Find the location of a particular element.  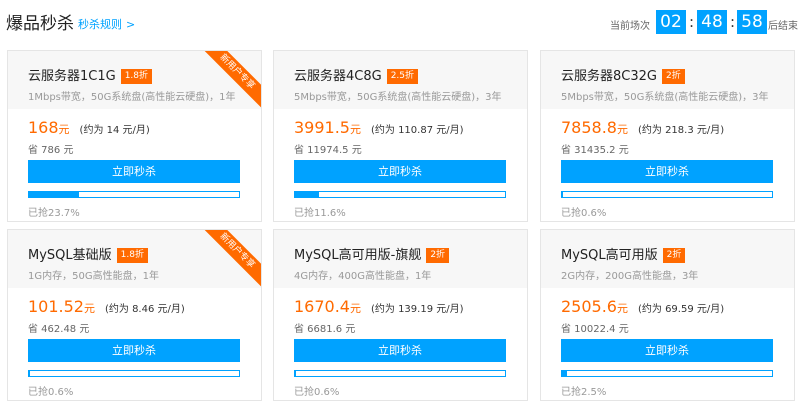

product-name: MySQL高可用版-旗舰 is located at coordinates (358, 255).